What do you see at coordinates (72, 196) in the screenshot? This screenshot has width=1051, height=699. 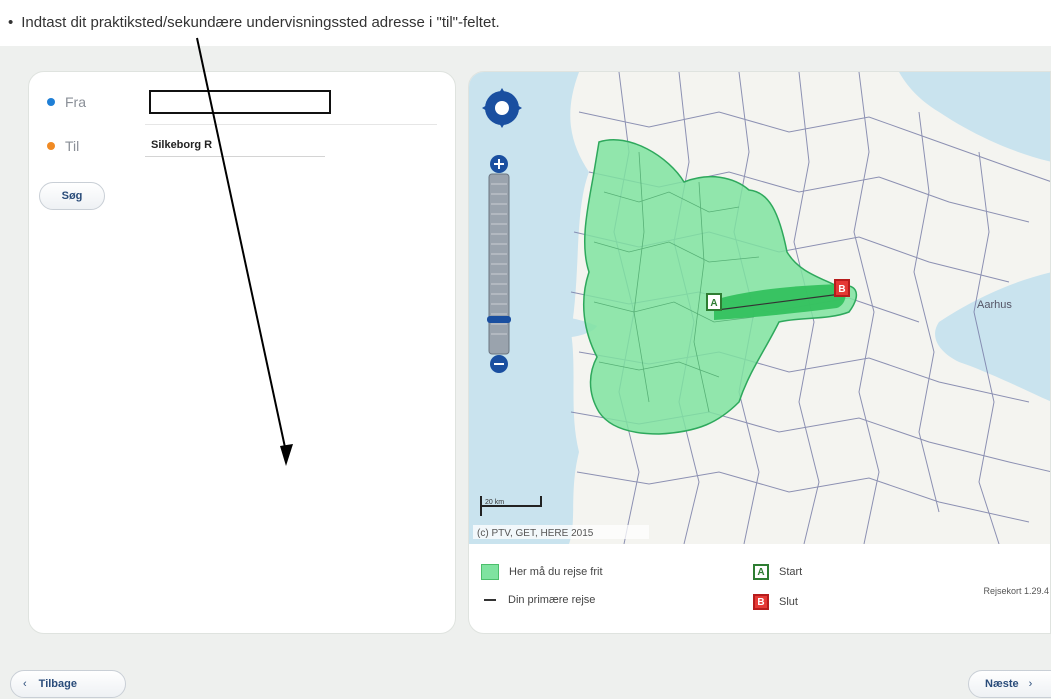 I see `search-button: Søg` at bounding box center [72, 196].